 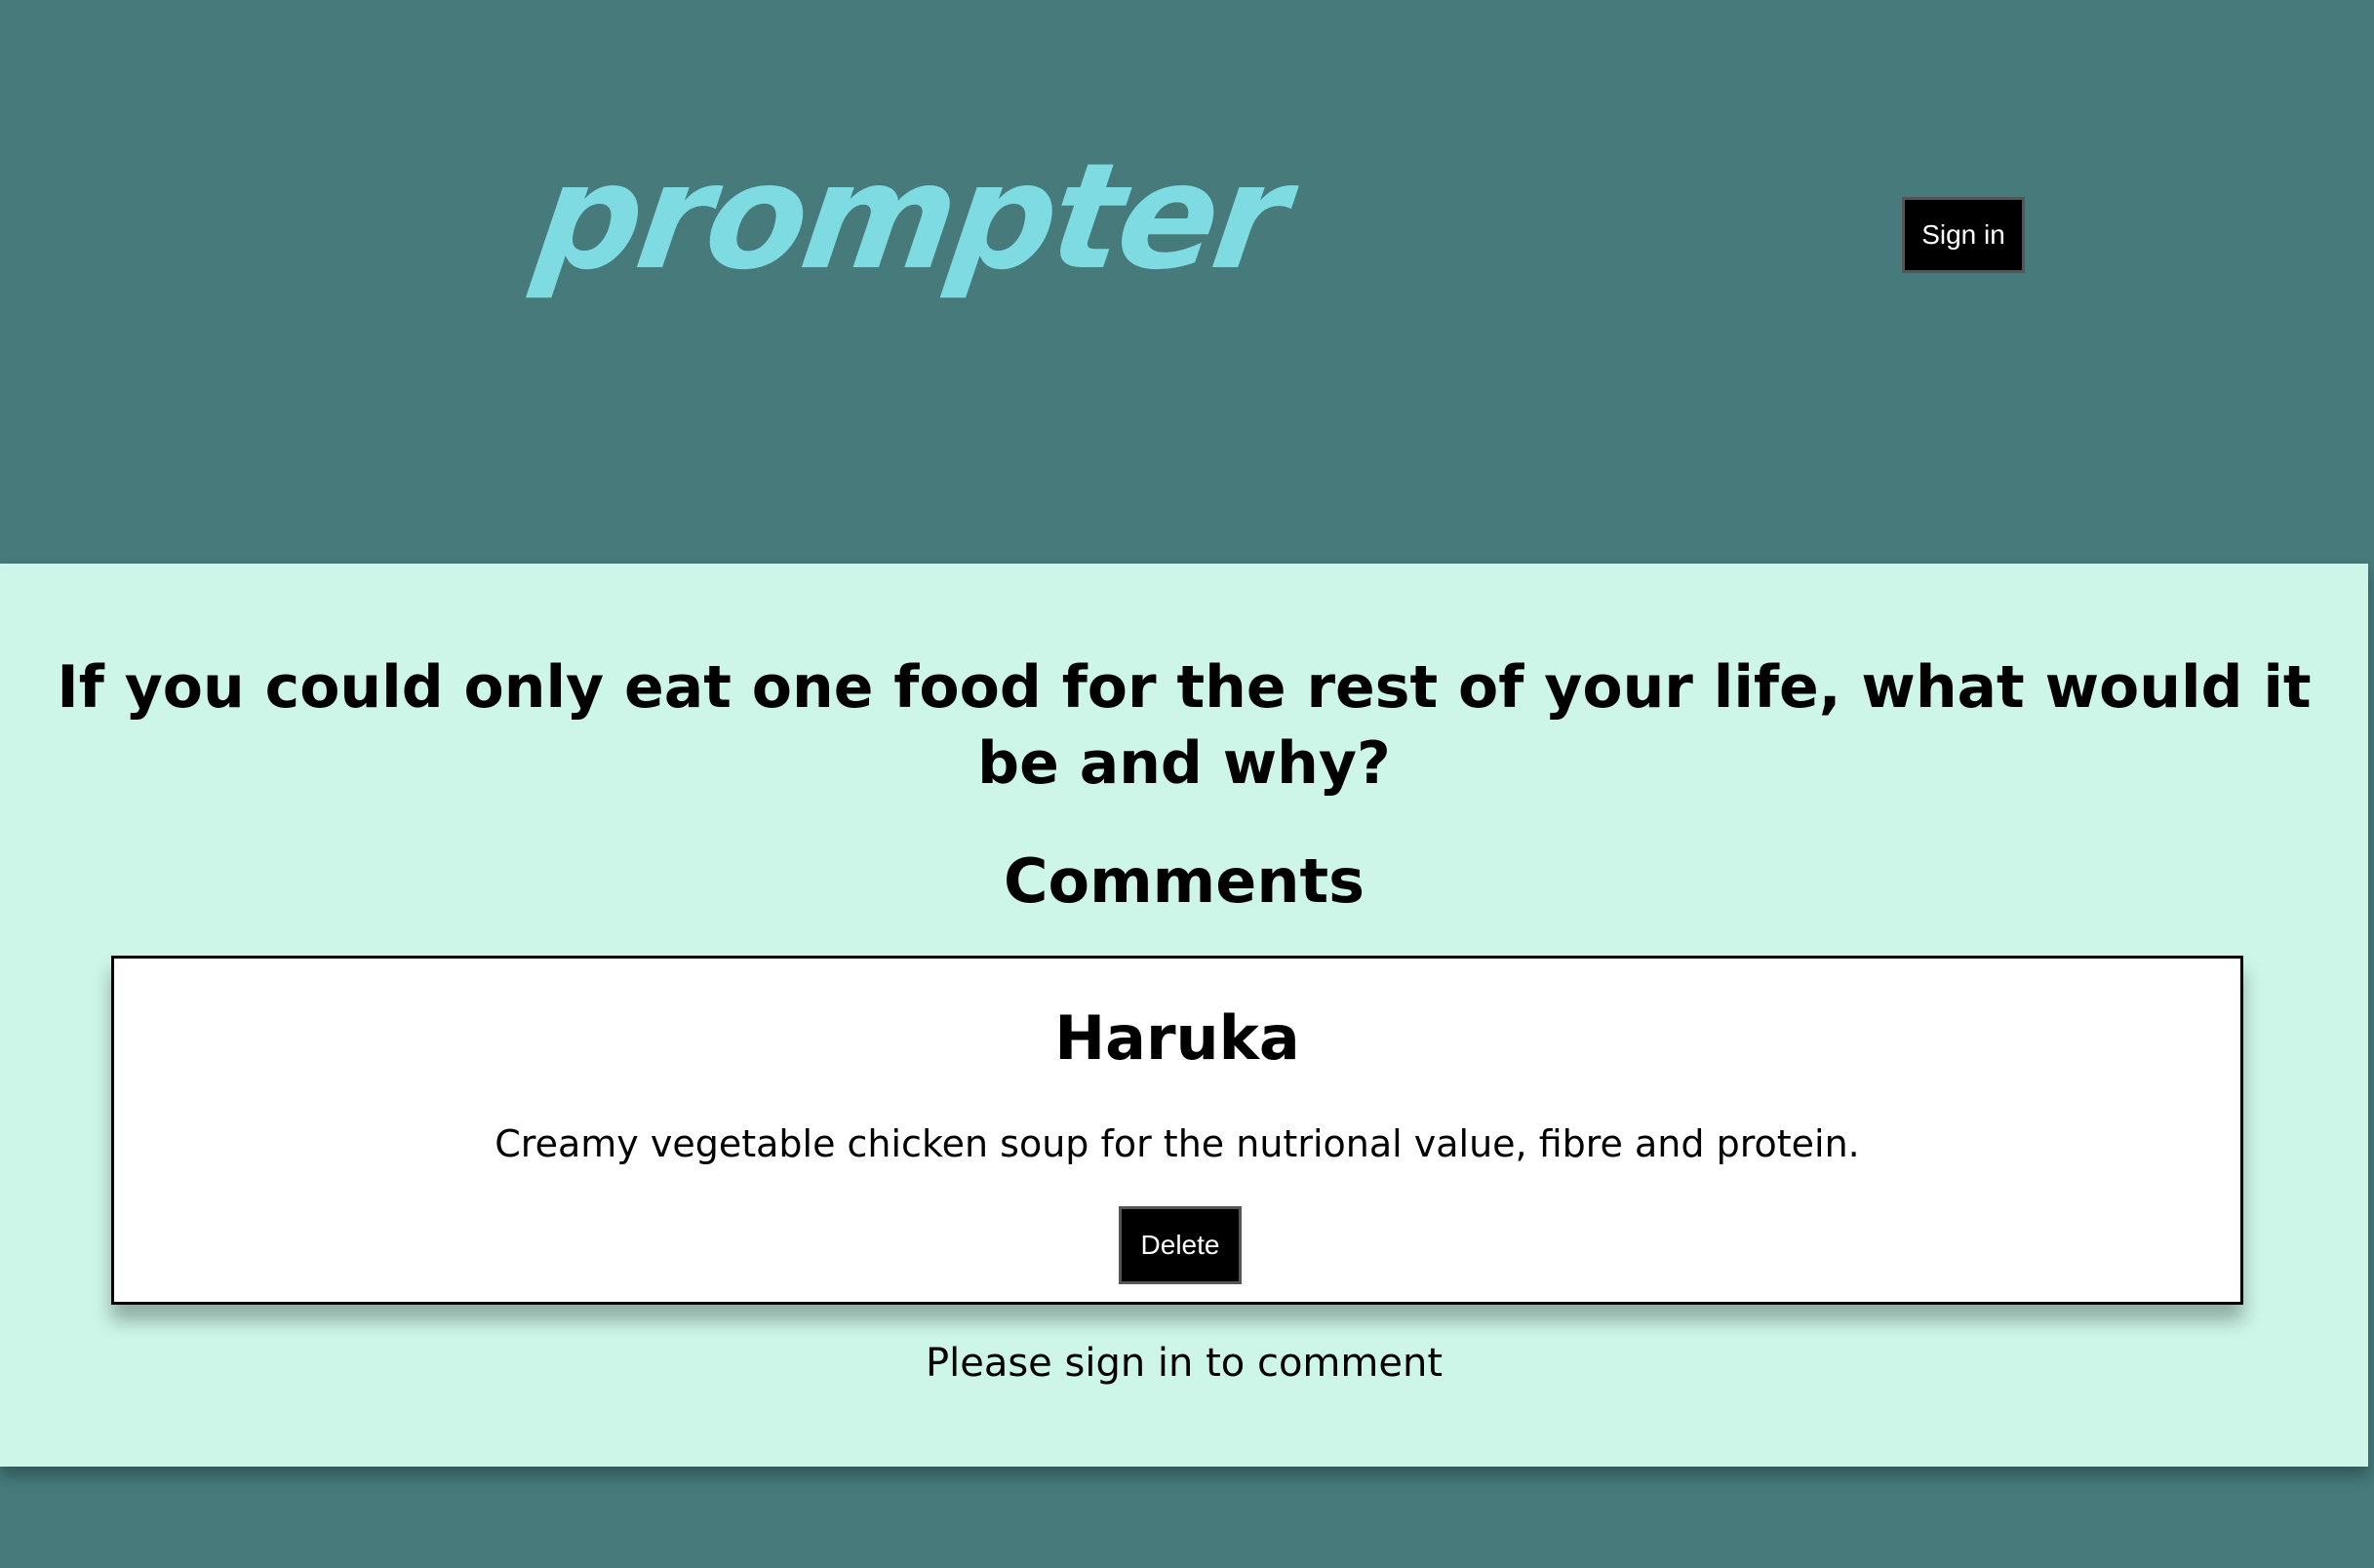 What do you see at coordinates (1184, 881) in the screenshot?
I see `comments-heading: Comments` at bounding box center [1184, 881].